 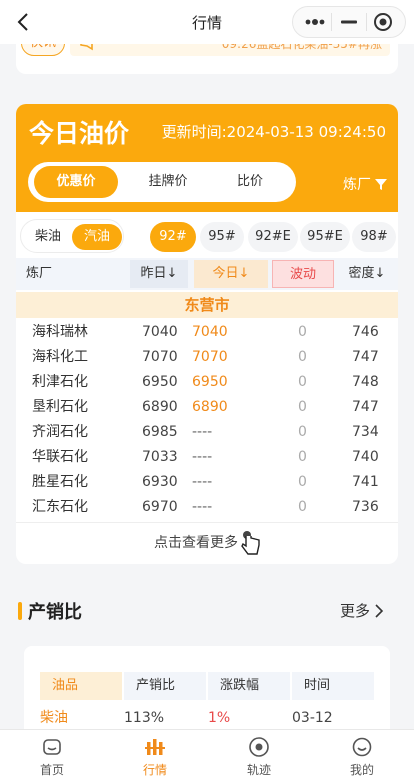 I want to click on ratio-col-change: 涨跌幅, so click(x=249, y=686).